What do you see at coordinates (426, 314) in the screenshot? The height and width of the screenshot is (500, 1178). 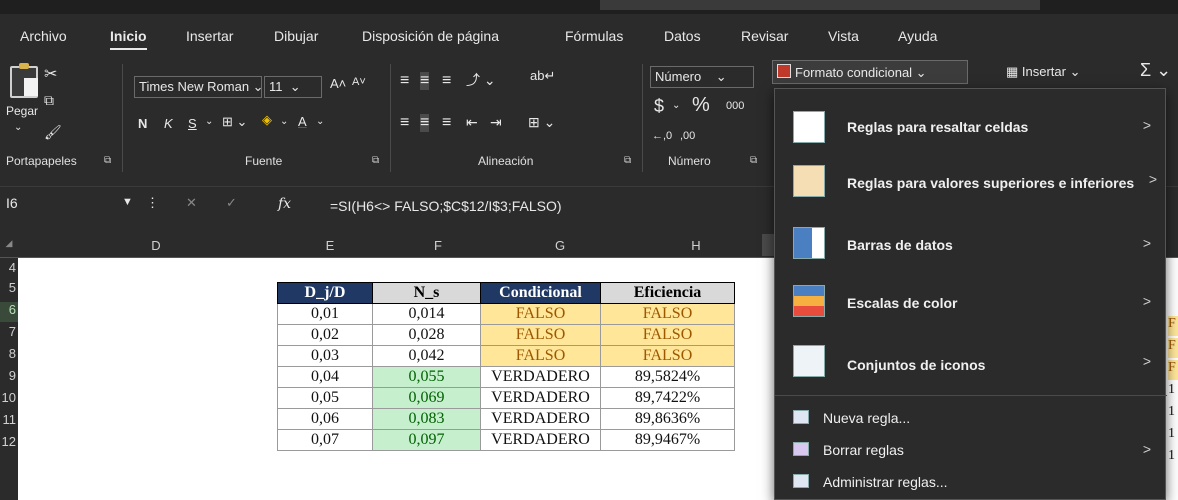 I see `cell: 0,014` at bounding box center [426, 314].